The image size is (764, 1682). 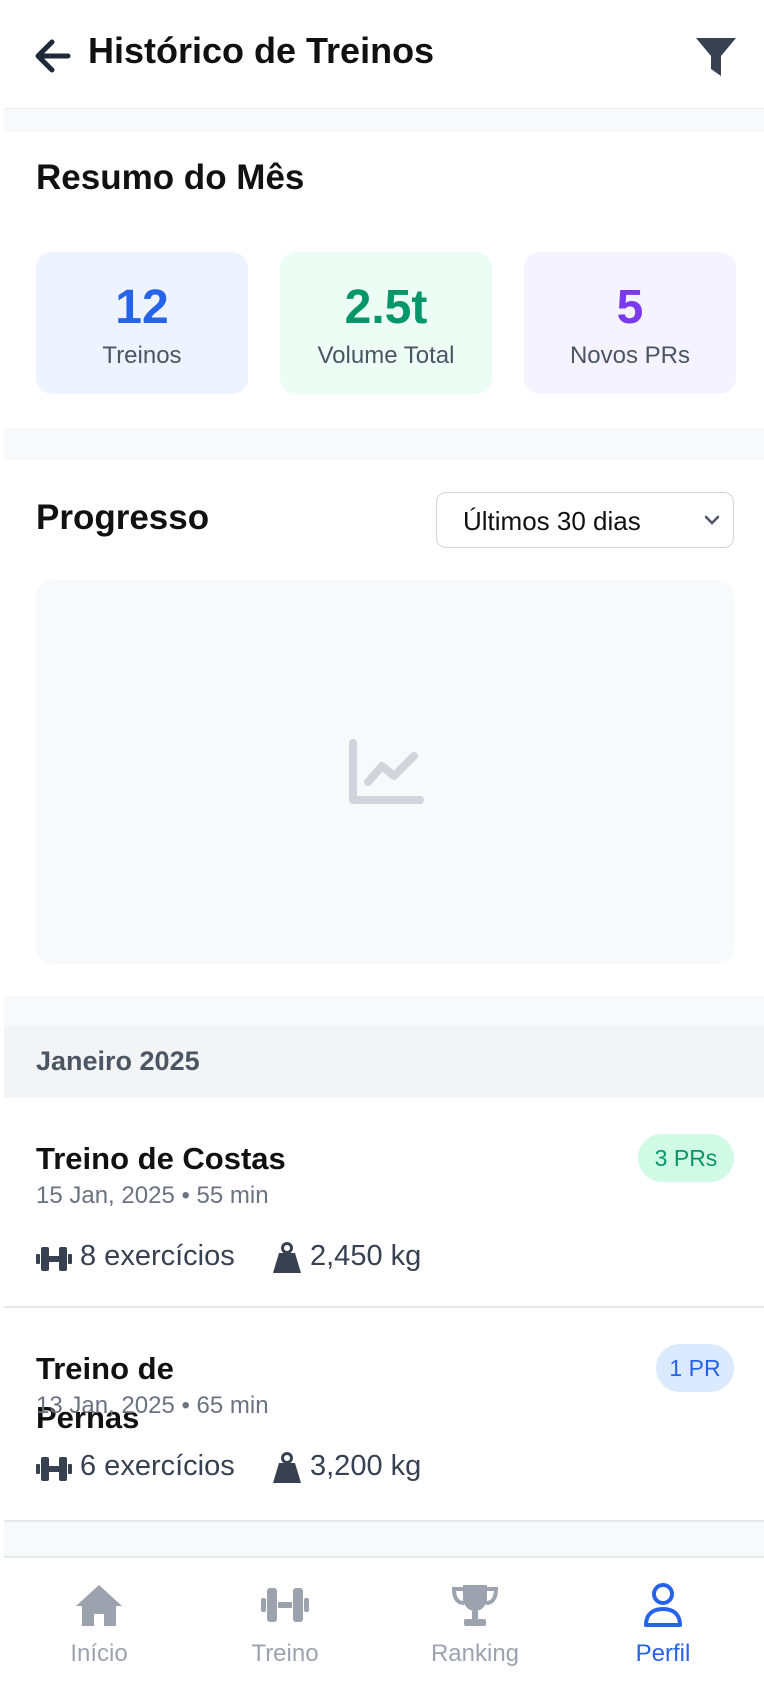 What do you see at coordinates (366, 1256) in the screenshot?
I see `total-volume: 2,450 kg` at bounding box center [366, 1256].